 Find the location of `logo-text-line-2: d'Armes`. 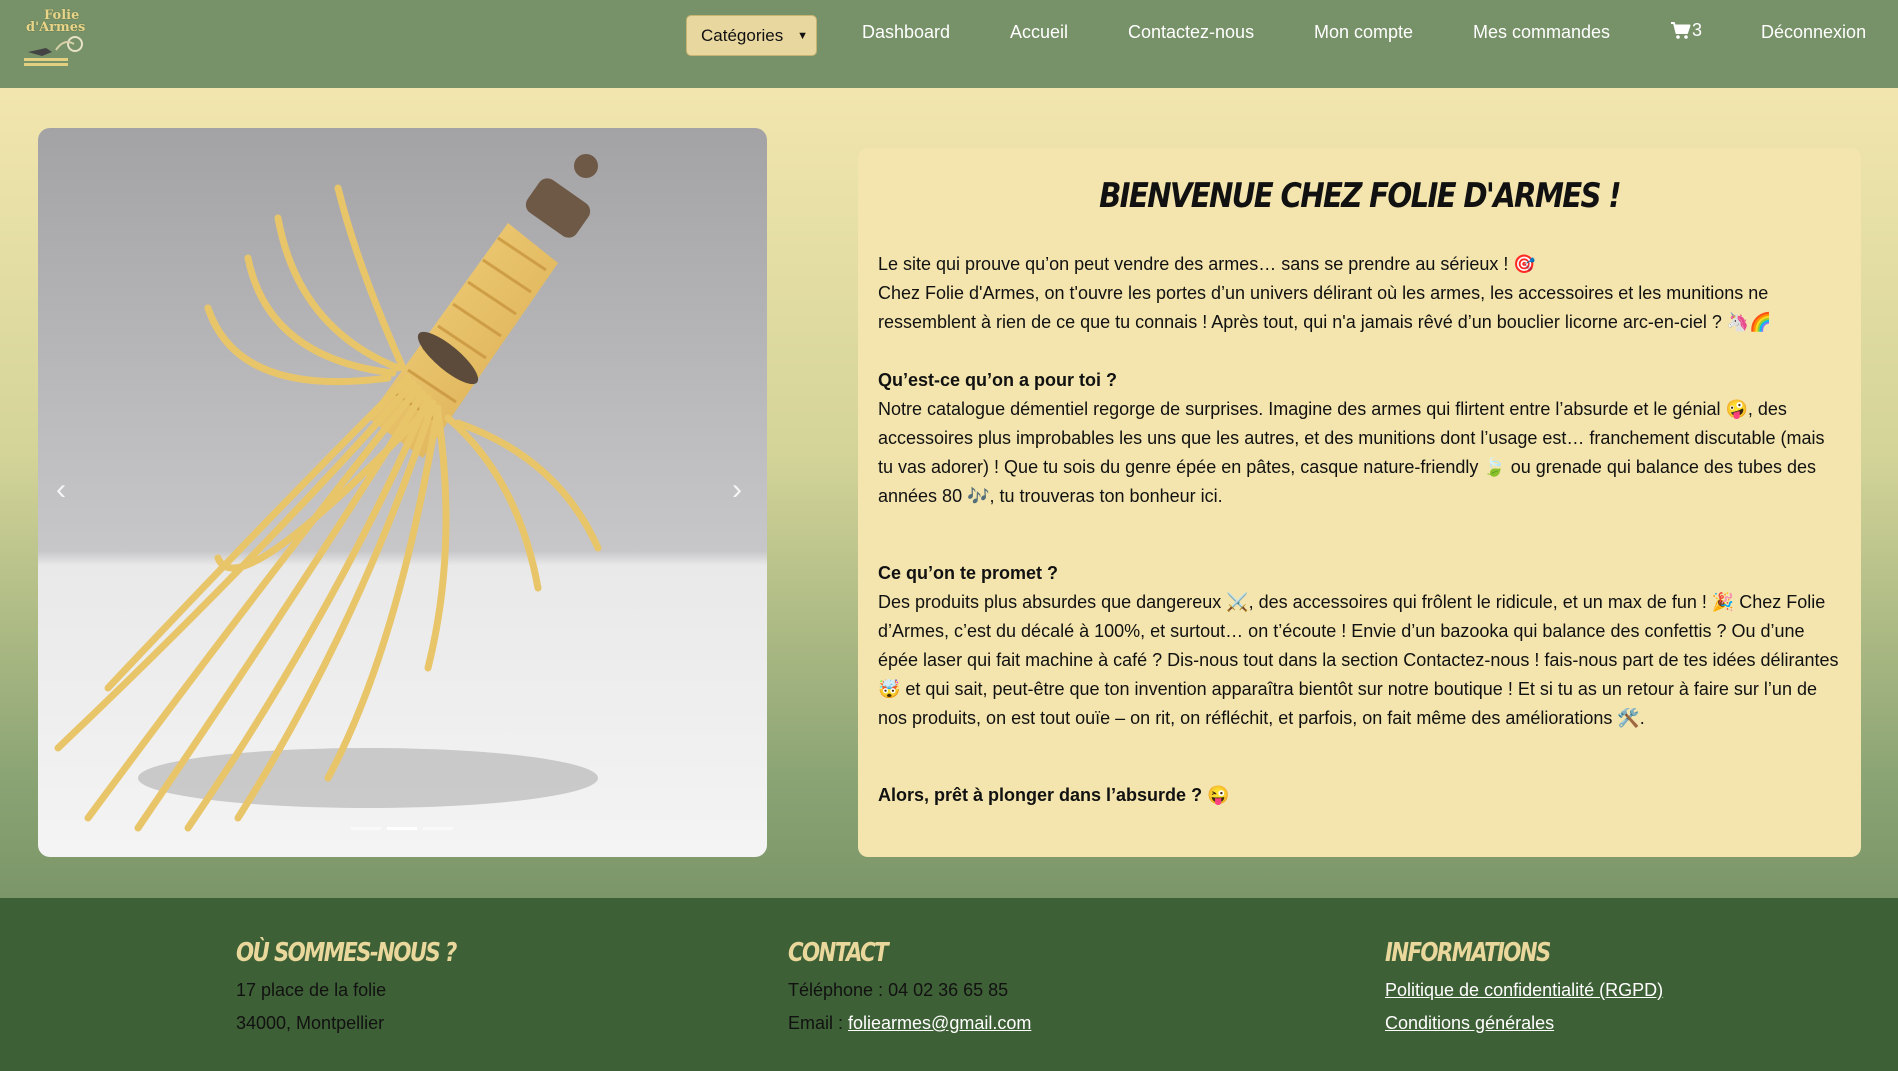

logo-text-line-2: d'Armes is located at coordinates (56, 27).